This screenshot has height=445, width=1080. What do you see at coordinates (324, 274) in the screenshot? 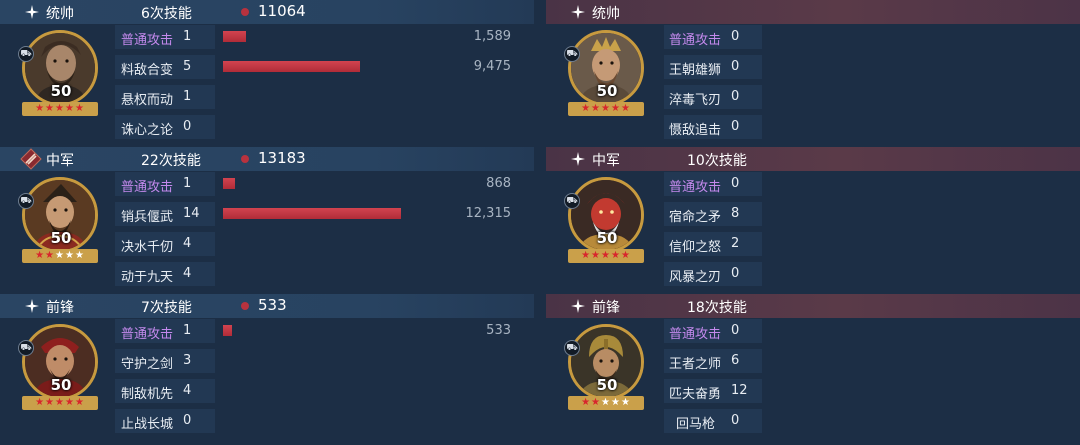
I see `skill-row: 动于九天 4` at bounding box center [324, 274].